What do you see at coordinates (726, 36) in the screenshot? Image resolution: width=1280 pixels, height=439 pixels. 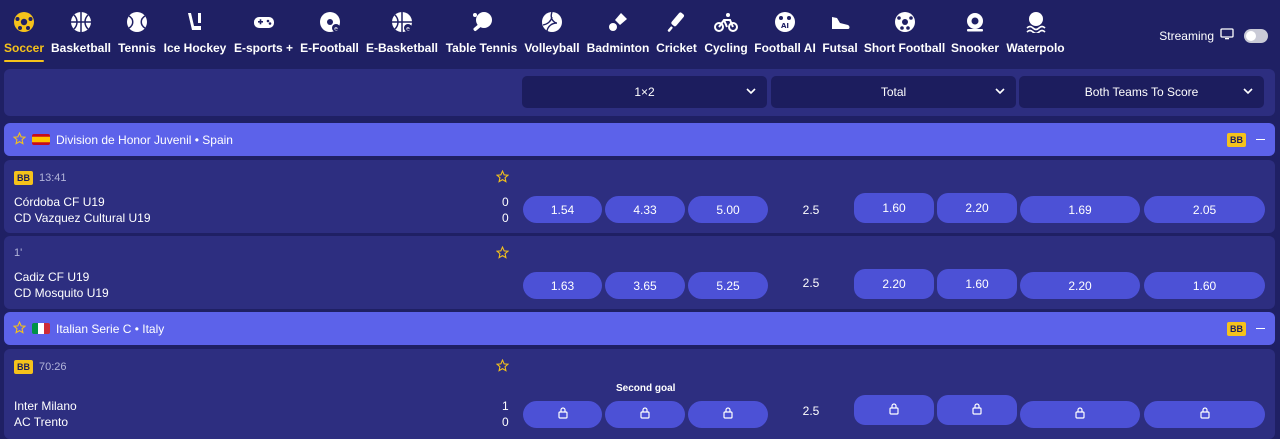 I see `nav-item-cycling: Cycling` at bounding box center [726, 36].